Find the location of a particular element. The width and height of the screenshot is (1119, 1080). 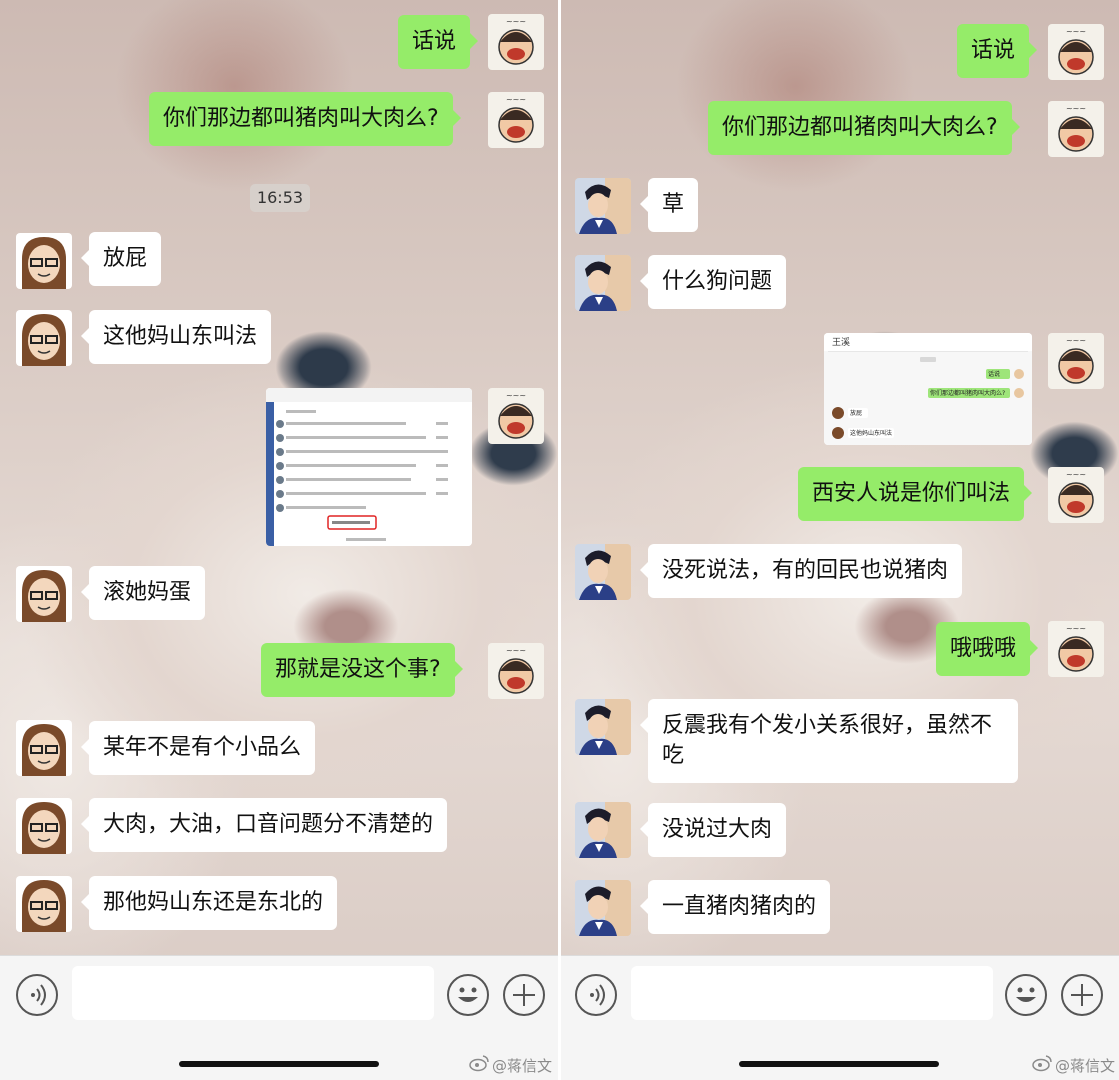

message-bubble-in: 这他妈山东叫法 is located at coordinates (176, 337).